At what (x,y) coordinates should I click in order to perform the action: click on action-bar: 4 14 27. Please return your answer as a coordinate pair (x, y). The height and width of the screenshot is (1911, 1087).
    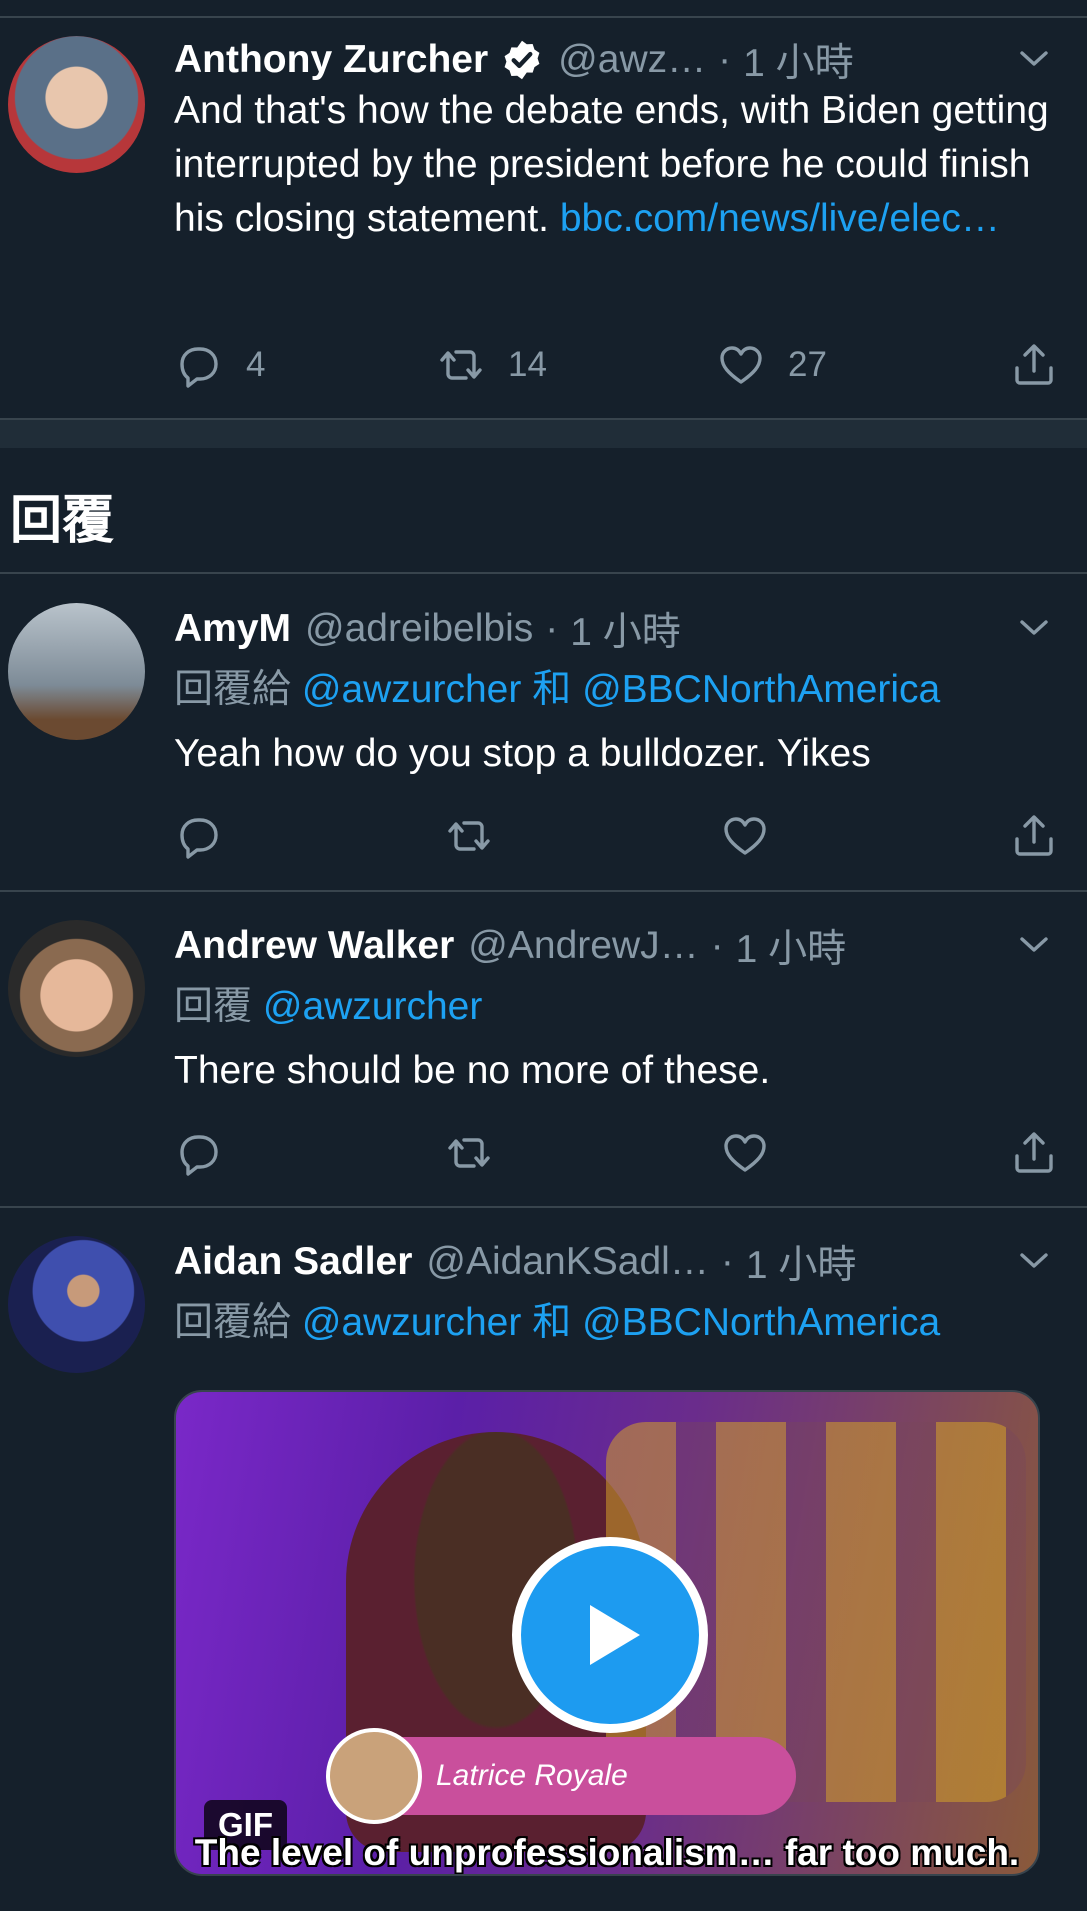
    Looking at the image, I should click on (616, 365).